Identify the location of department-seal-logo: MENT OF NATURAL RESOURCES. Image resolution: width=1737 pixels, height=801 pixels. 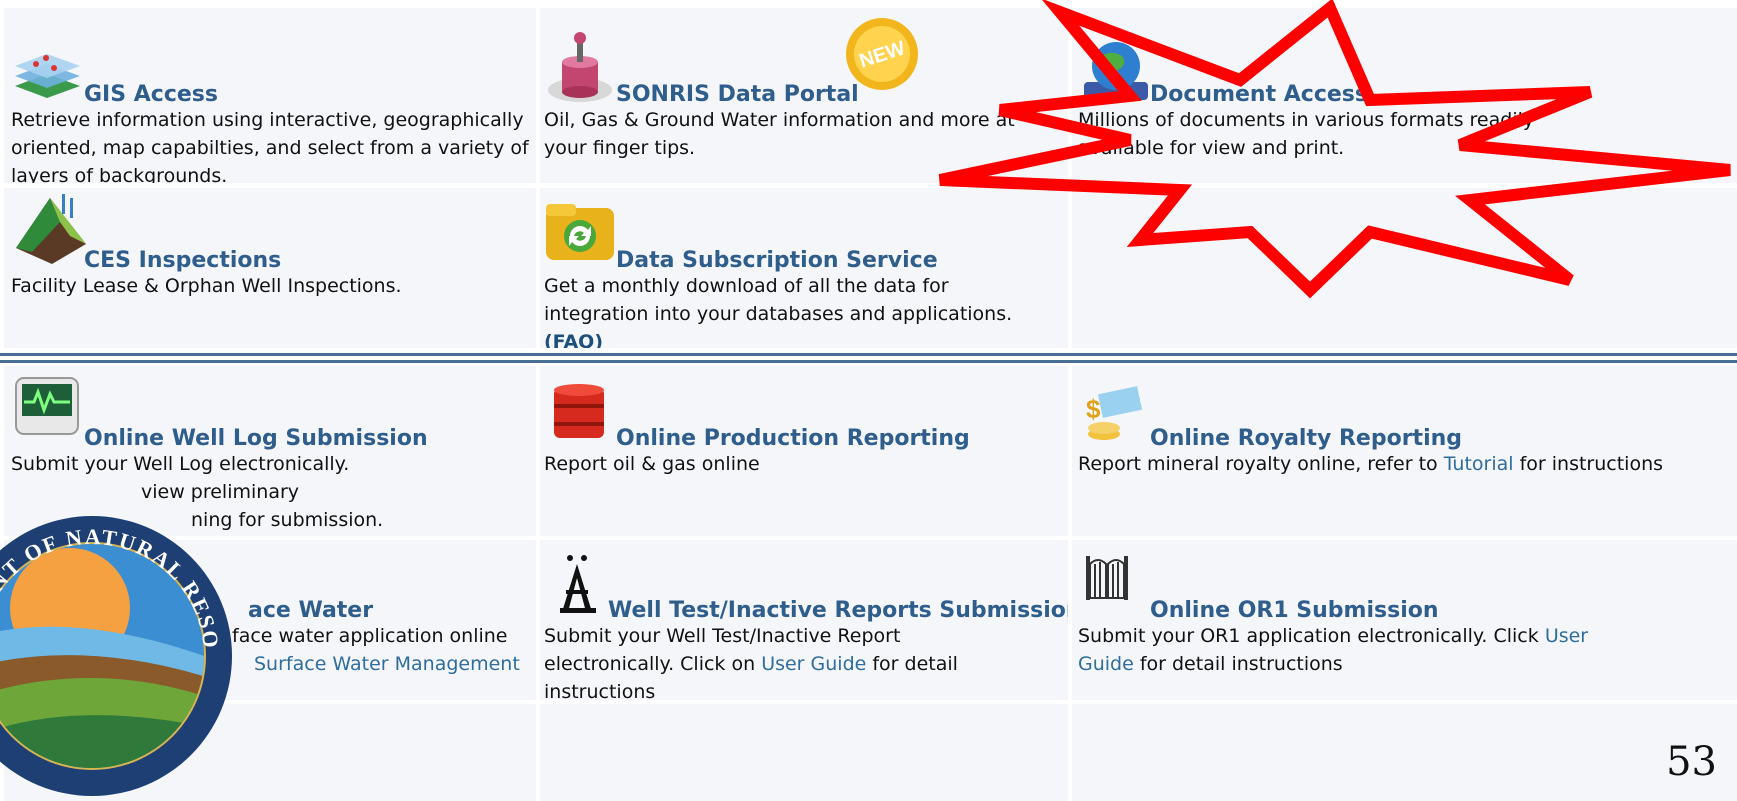
(116, 632).